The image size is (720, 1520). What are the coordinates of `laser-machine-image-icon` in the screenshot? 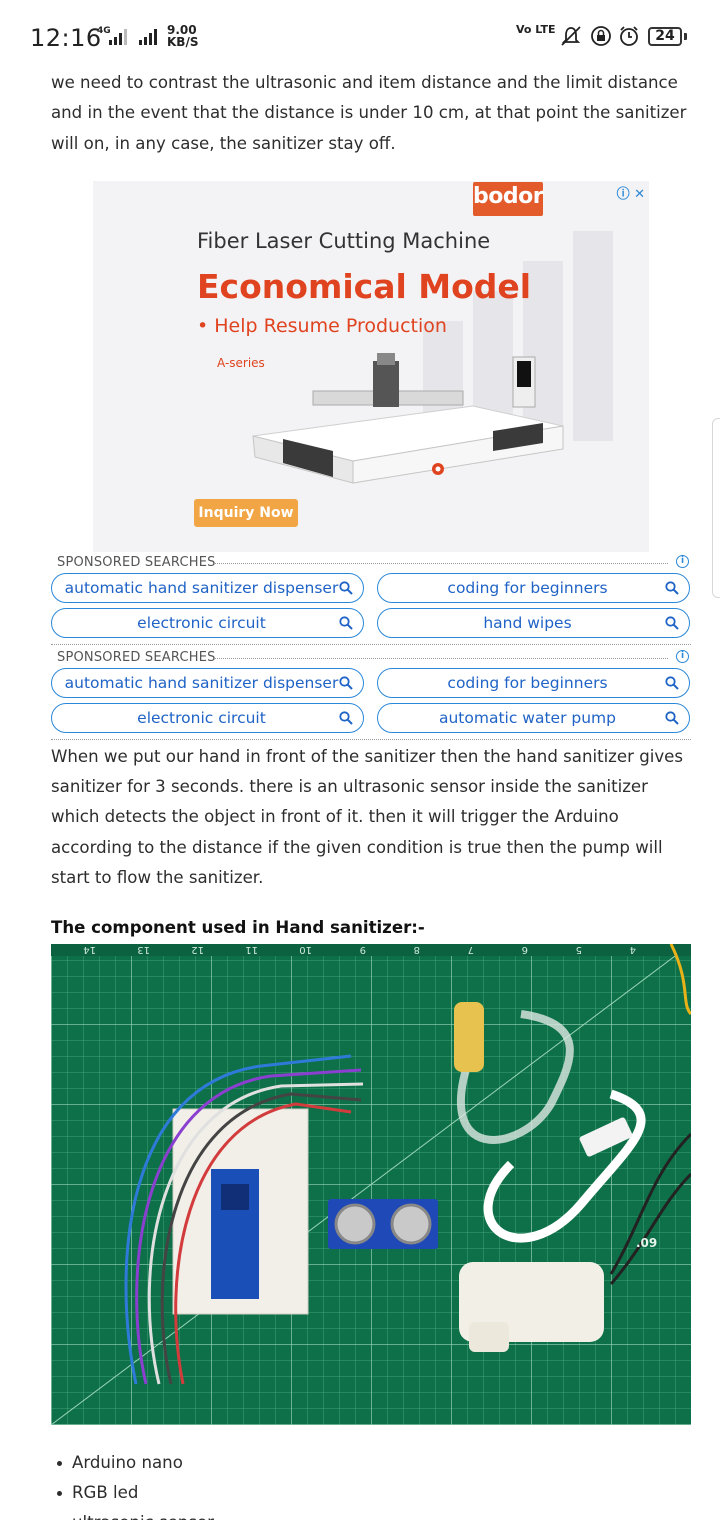 It's located at (408, 418).